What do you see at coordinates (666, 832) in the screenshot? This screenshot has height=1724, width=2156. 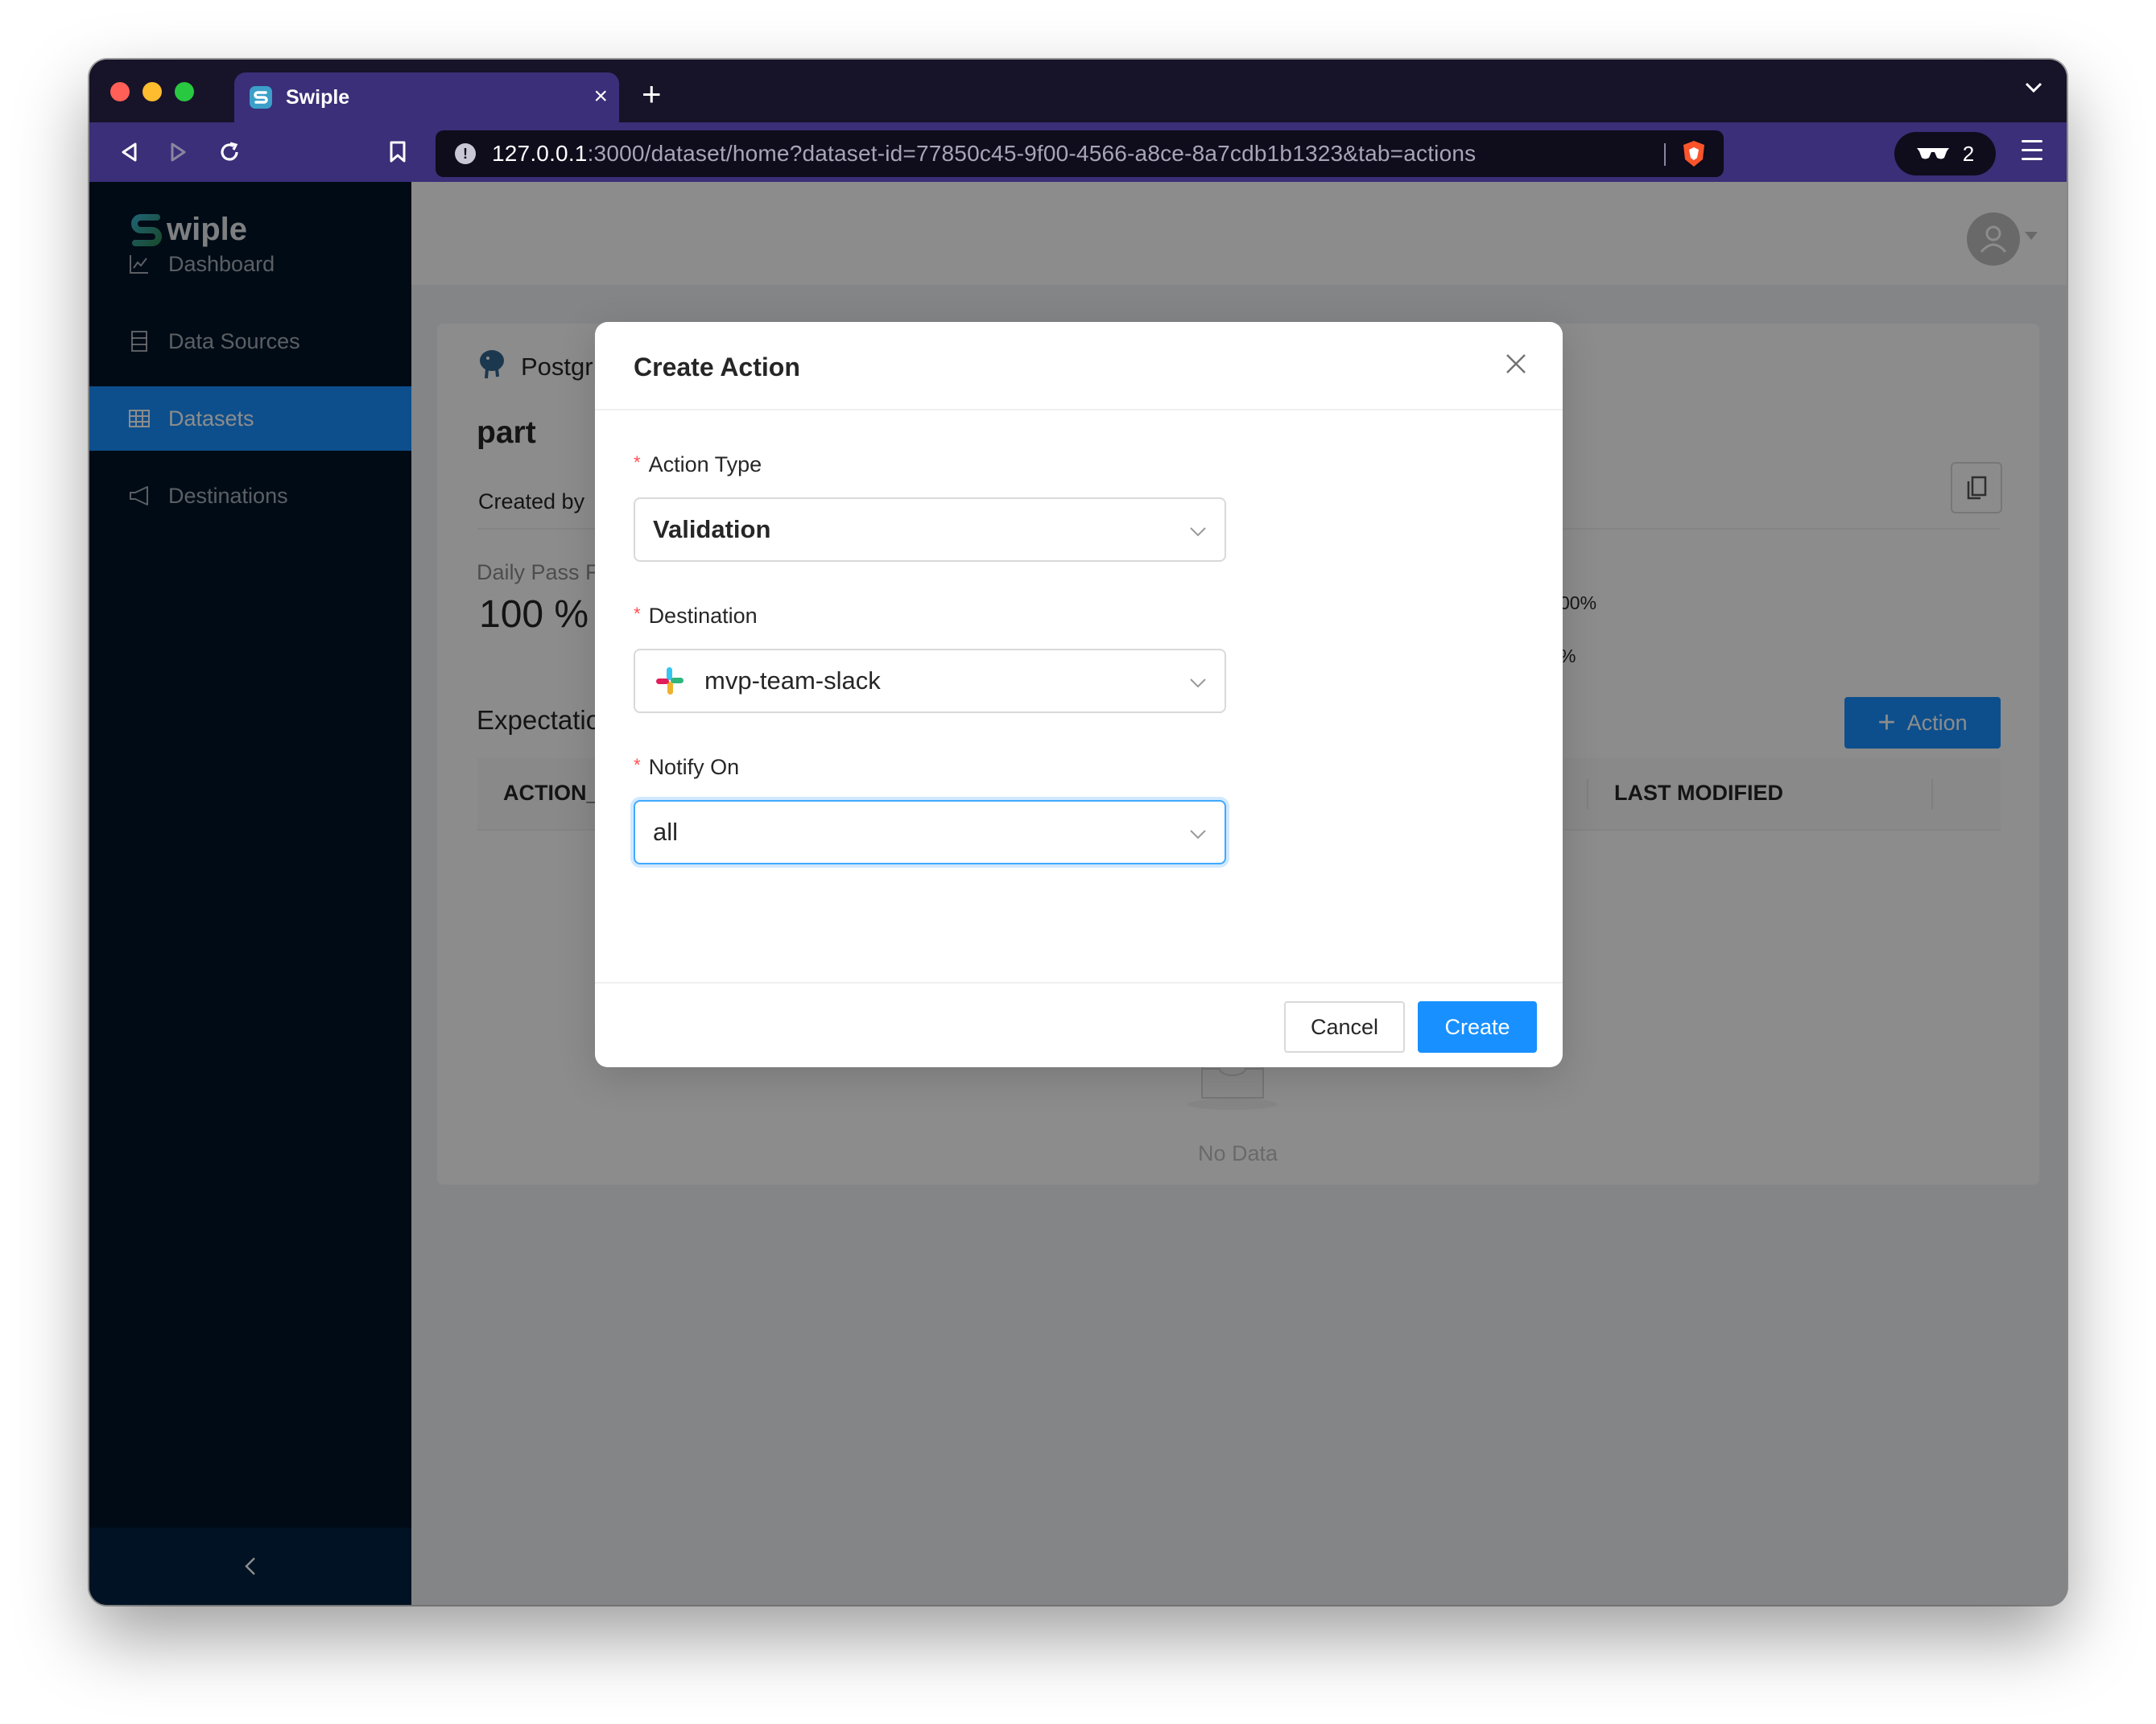 I see `notify-on-value: all` at bounding box center [666, 832].